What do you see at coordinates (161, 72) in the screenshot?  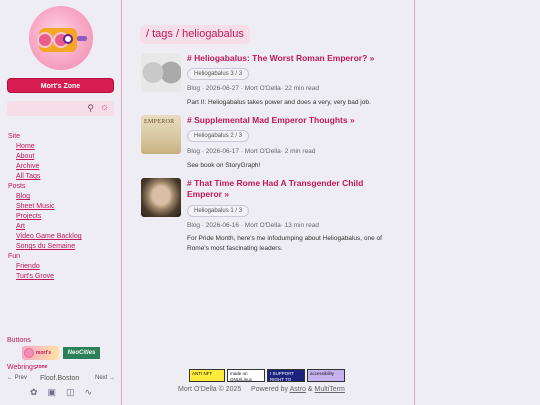 I see `post-thumbnail-coins` at bounding box center [161, 72].